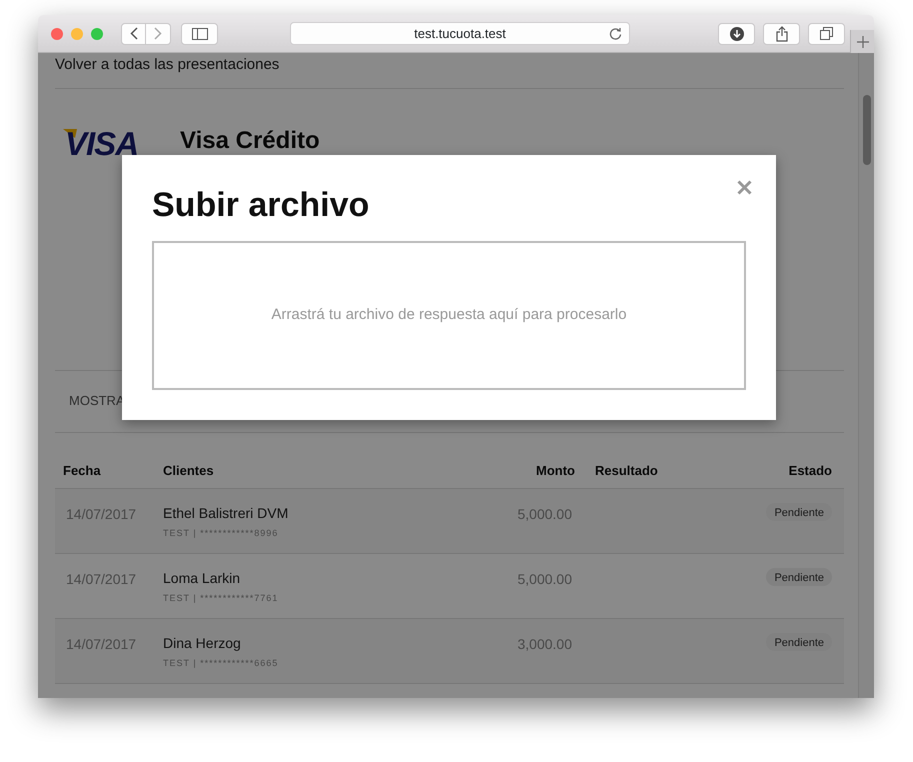 This screenshot has width=913, height=762. I want to click on chevron-left-icon, so click(134, 33).